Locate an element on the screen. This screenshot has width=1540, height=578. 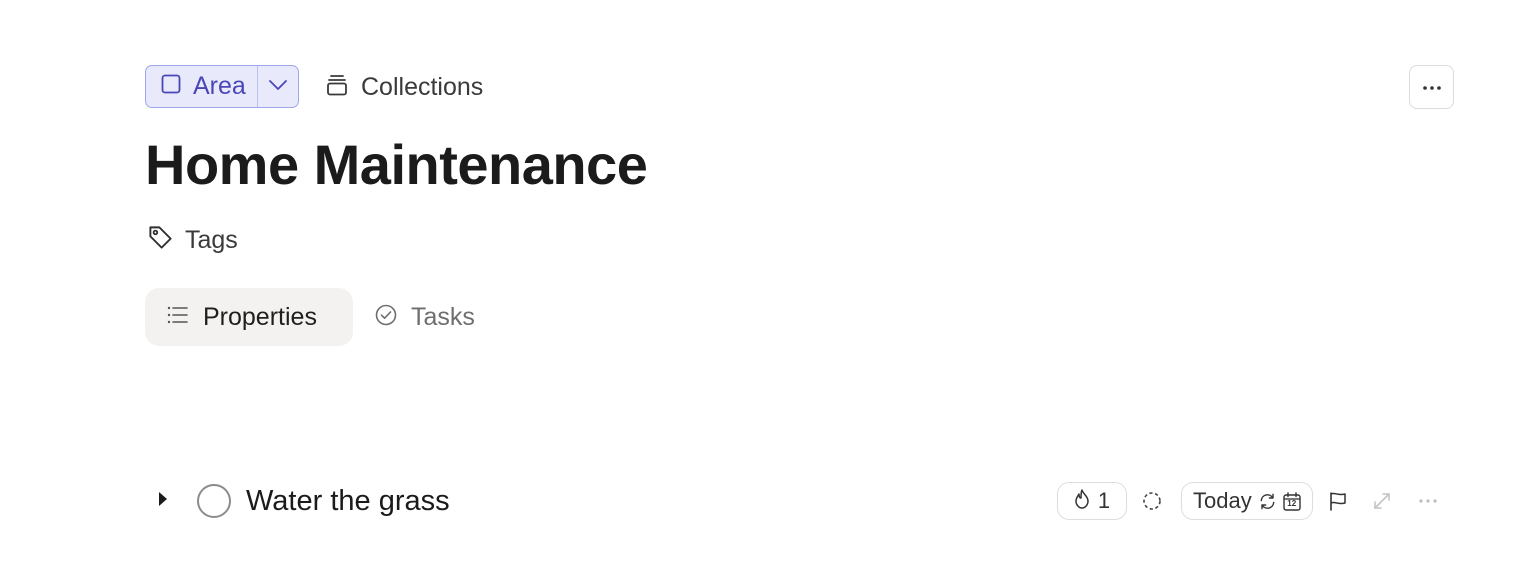
calendar-icon: 12 is located at coordinates (1292, 501).